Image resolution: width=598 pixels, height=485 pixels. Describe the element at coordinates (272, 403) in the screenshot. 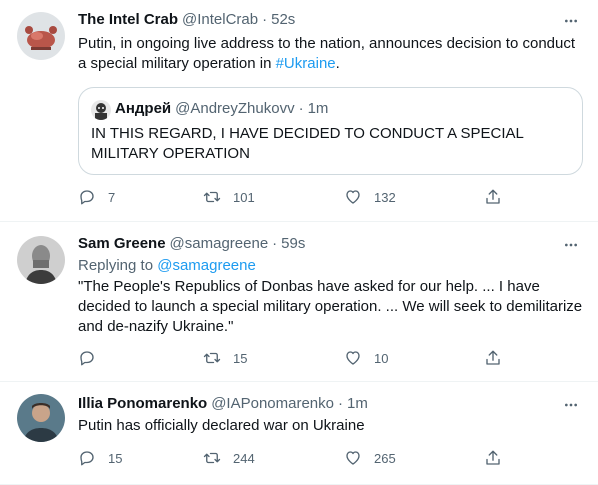

I see `author-handle: @IAPonomarenko` at that location.